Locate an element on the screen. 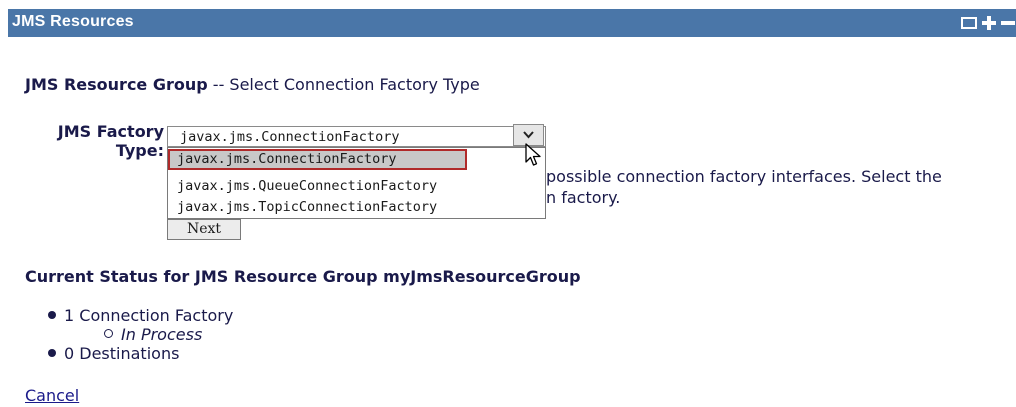  dropdown-option: javax.jms.QueueConnectionFactory is located at coordinates (356, 186).